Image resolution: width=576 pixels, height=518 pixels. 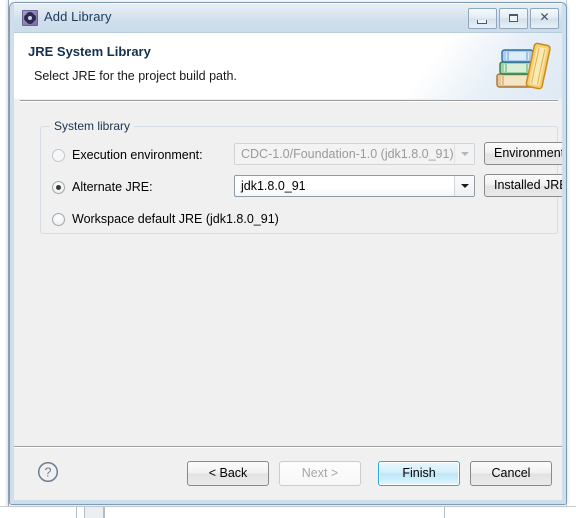 I want to click on finish-button: Finish, so click(x=419, y=473).